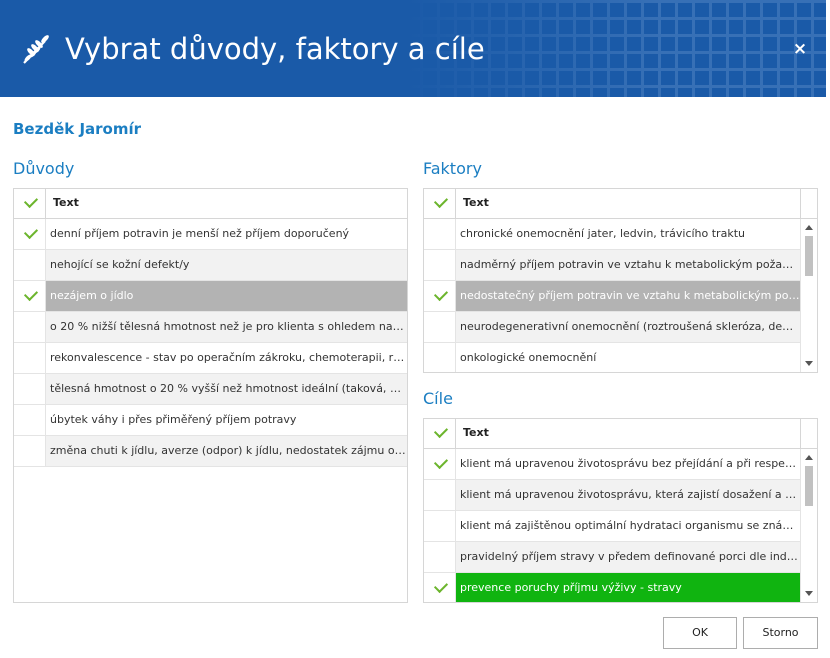 The height and width of the screenshot is (658, 830). What do you see at coordinates (628, 587) in the screenshot?
I see `row-text: prevence poruchy příjmu výživy - stravy` at bounding box center [628, 587].